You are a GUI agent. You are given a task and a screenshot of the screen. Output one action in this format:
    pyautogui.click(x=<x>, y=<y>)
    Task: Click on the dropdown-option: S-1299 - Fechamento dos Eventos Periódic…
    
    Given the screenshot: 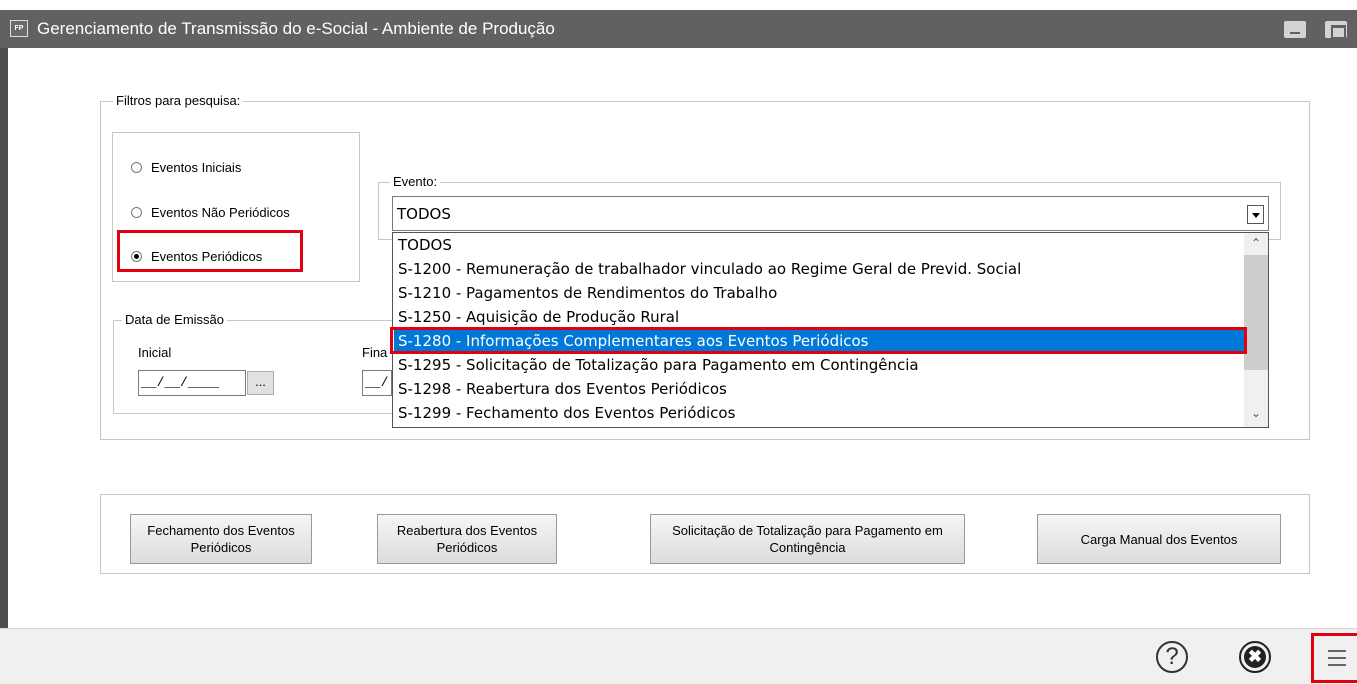 What is the action you would take?
    pyautogui.click(x=819, y=413)
    